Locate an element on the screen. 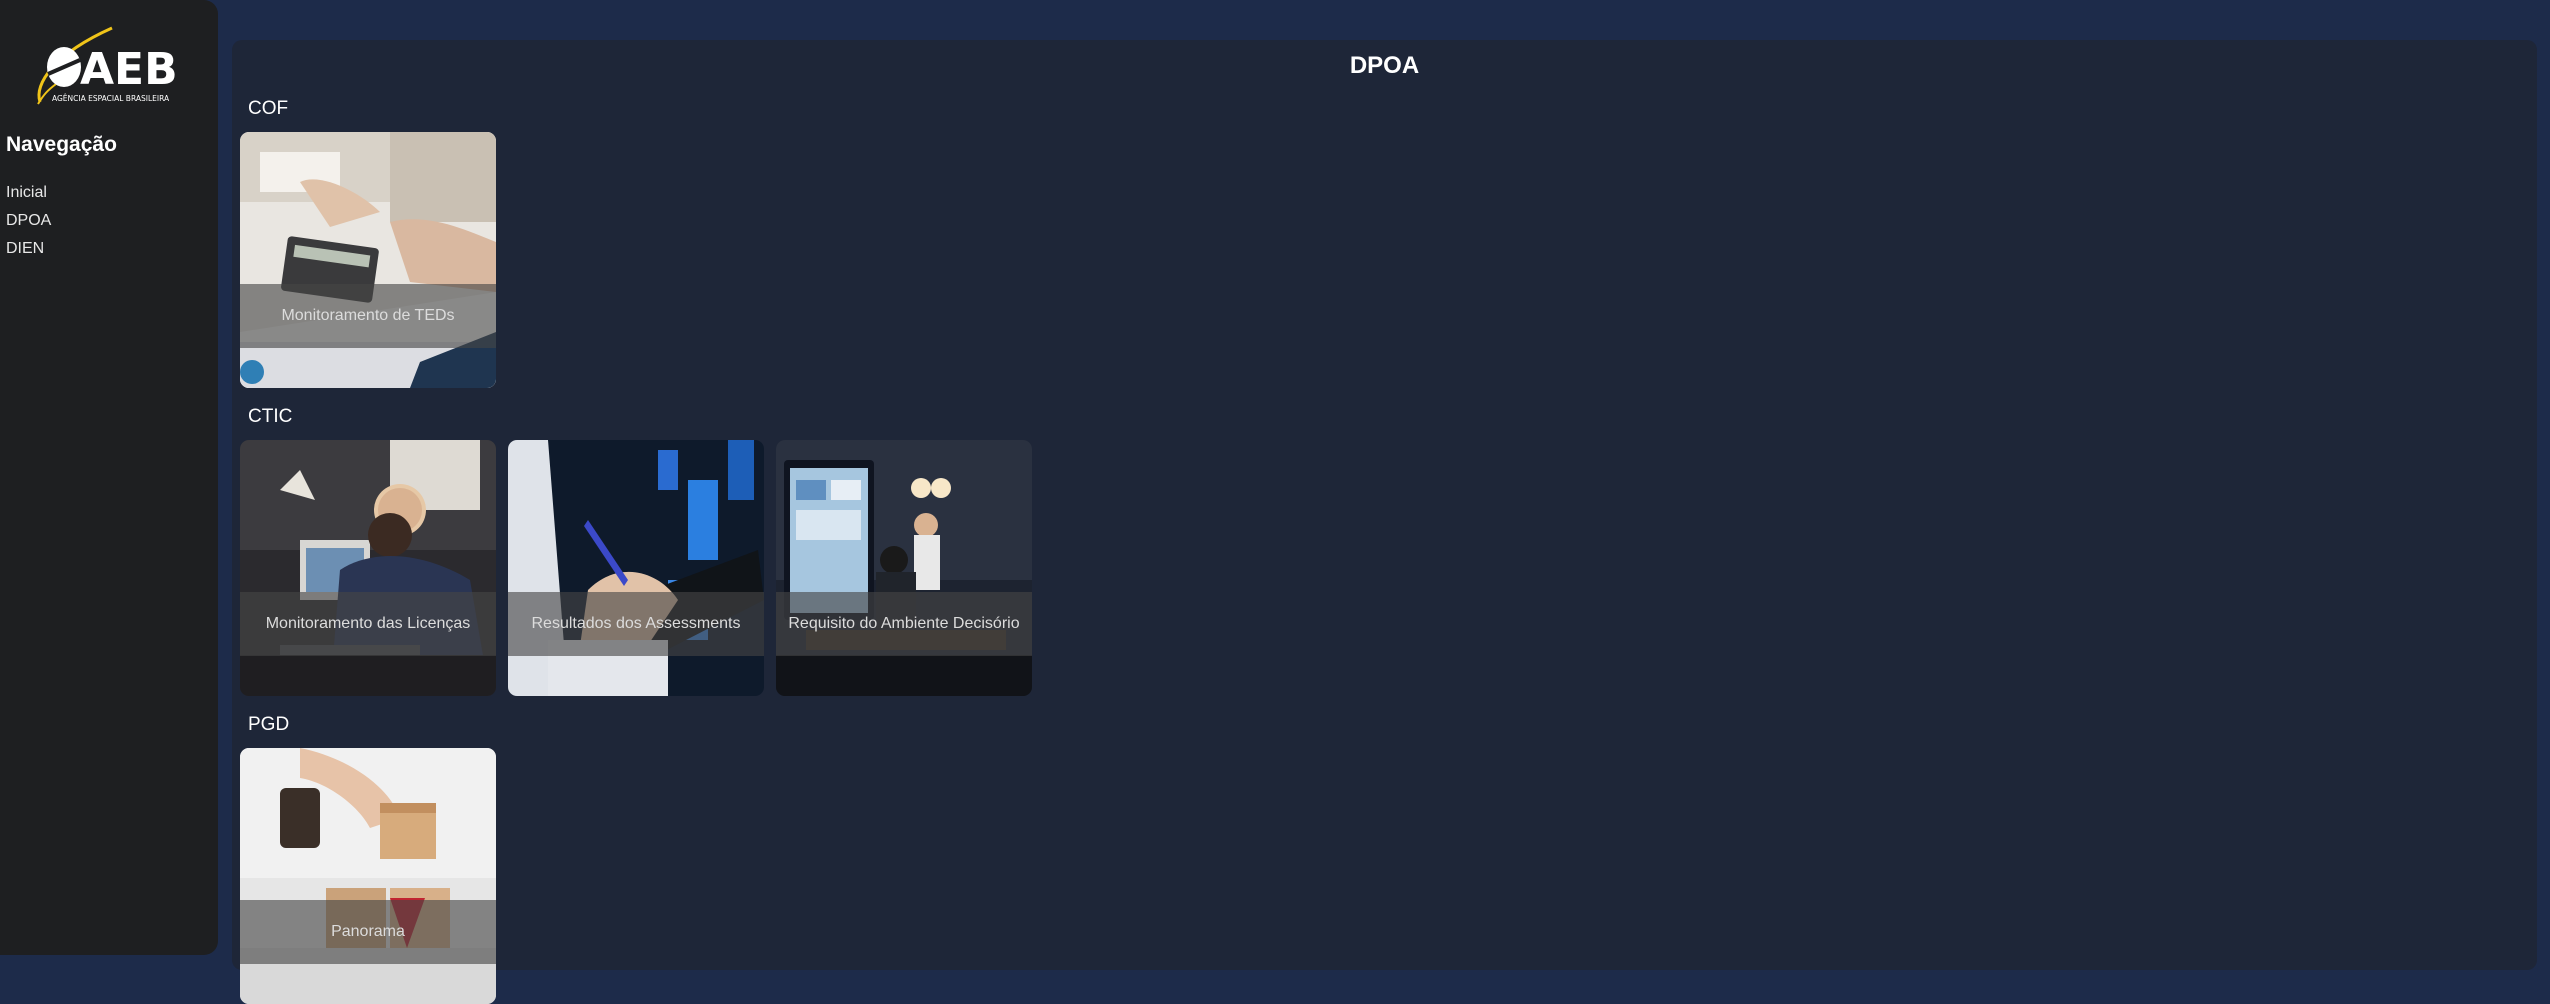 This screenshot has height=1004, width=2550. section-title-cof: COF is located at coordinates (268, 108).